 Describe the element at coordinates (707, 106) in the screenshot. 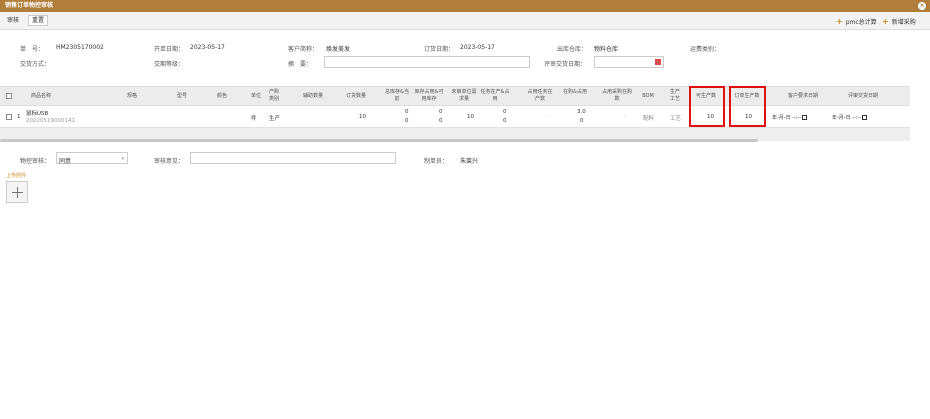

I see `highlight-can-produce` at that location.